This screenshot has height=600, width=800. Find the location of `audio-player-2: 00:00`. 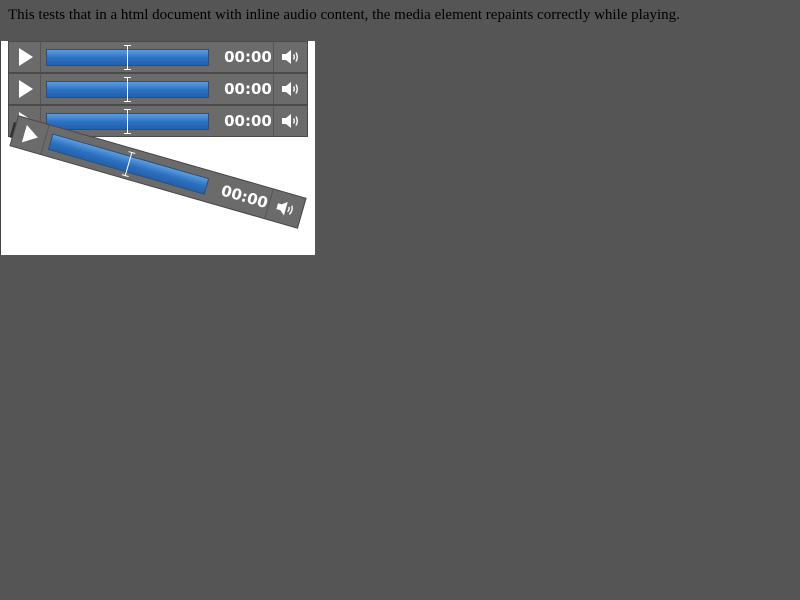

audio-player-2: 00:00 is located at coordinates (158, 89).